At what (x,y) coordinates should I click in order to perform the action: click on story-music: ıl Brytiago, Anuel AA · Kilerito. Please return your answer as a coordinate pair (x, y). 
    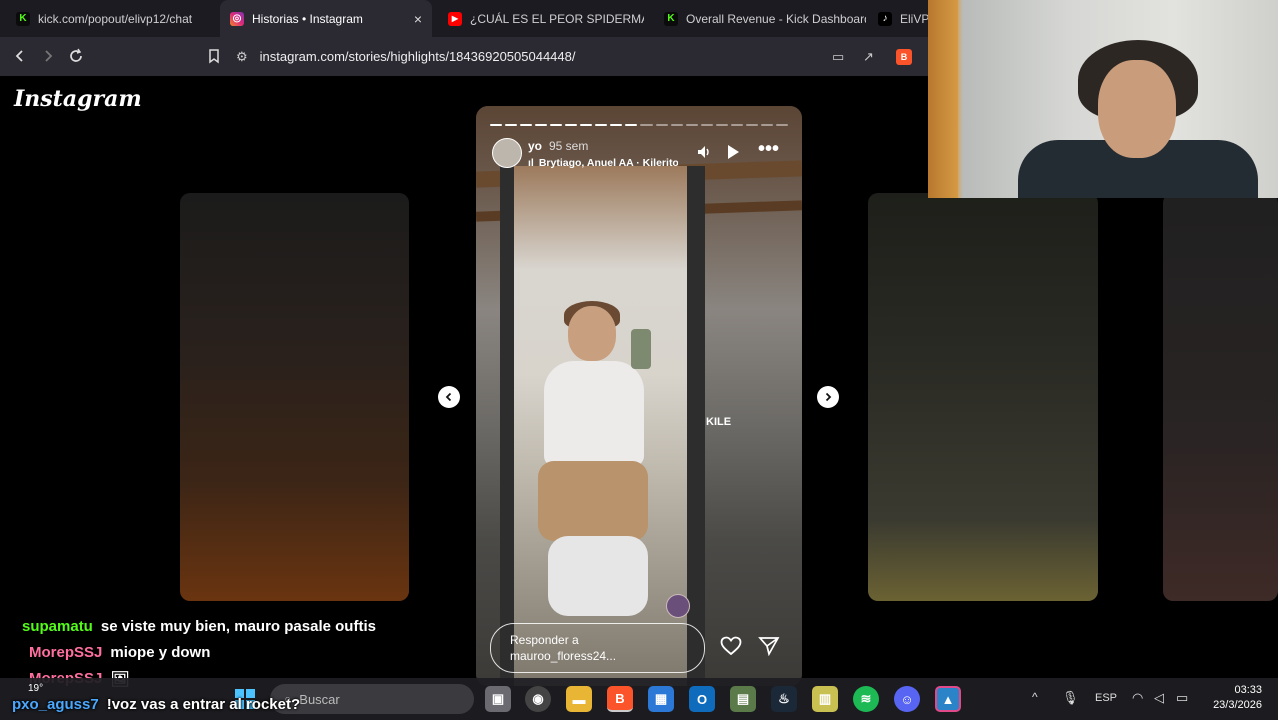
    Looking at the image, I should click on (603, 163).